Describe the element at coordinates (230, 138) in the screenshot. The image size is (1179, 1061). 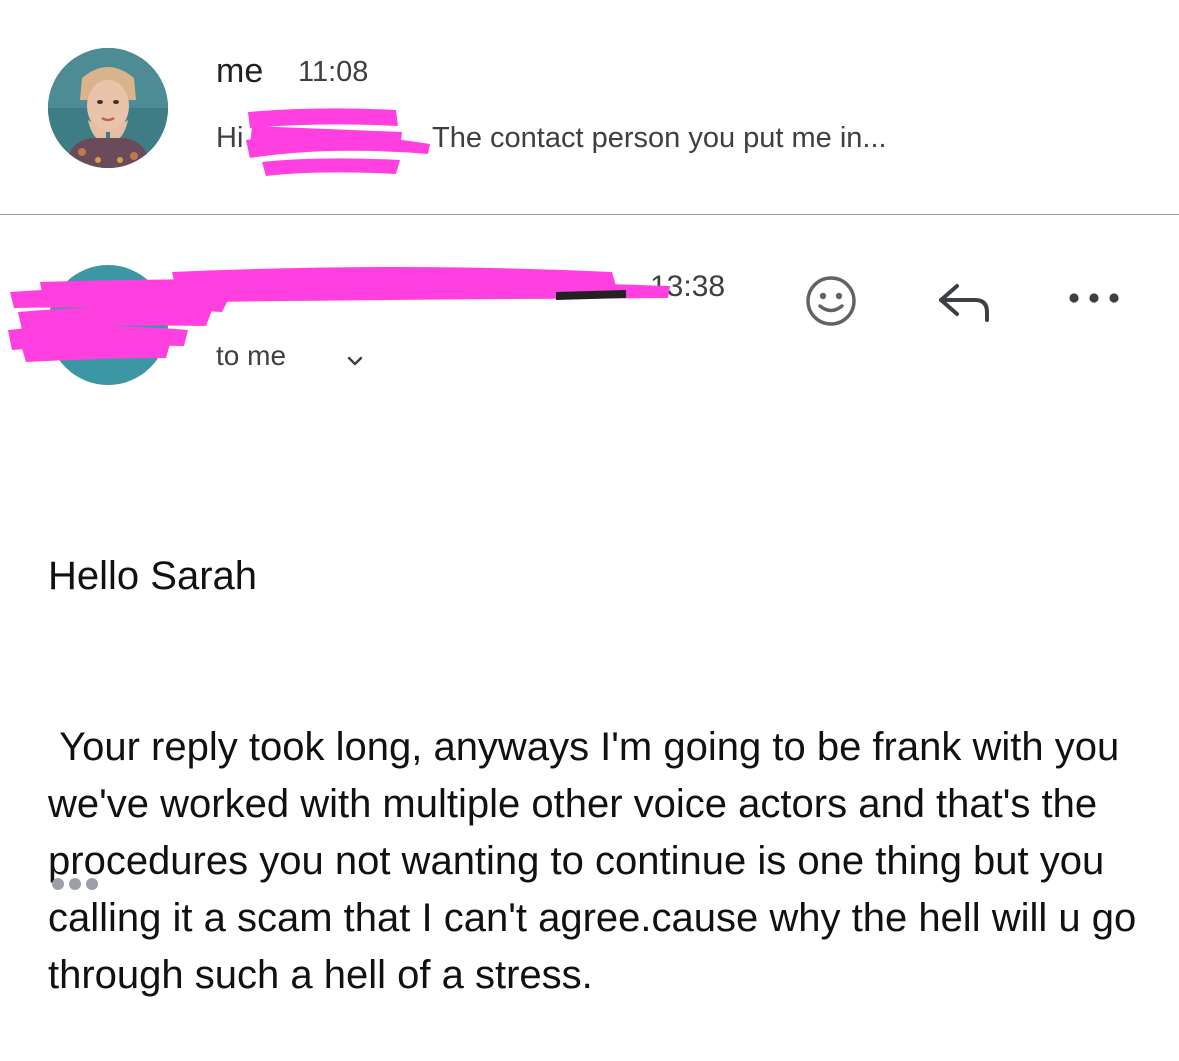
I see `snippet-greeting: Hi` at that location.